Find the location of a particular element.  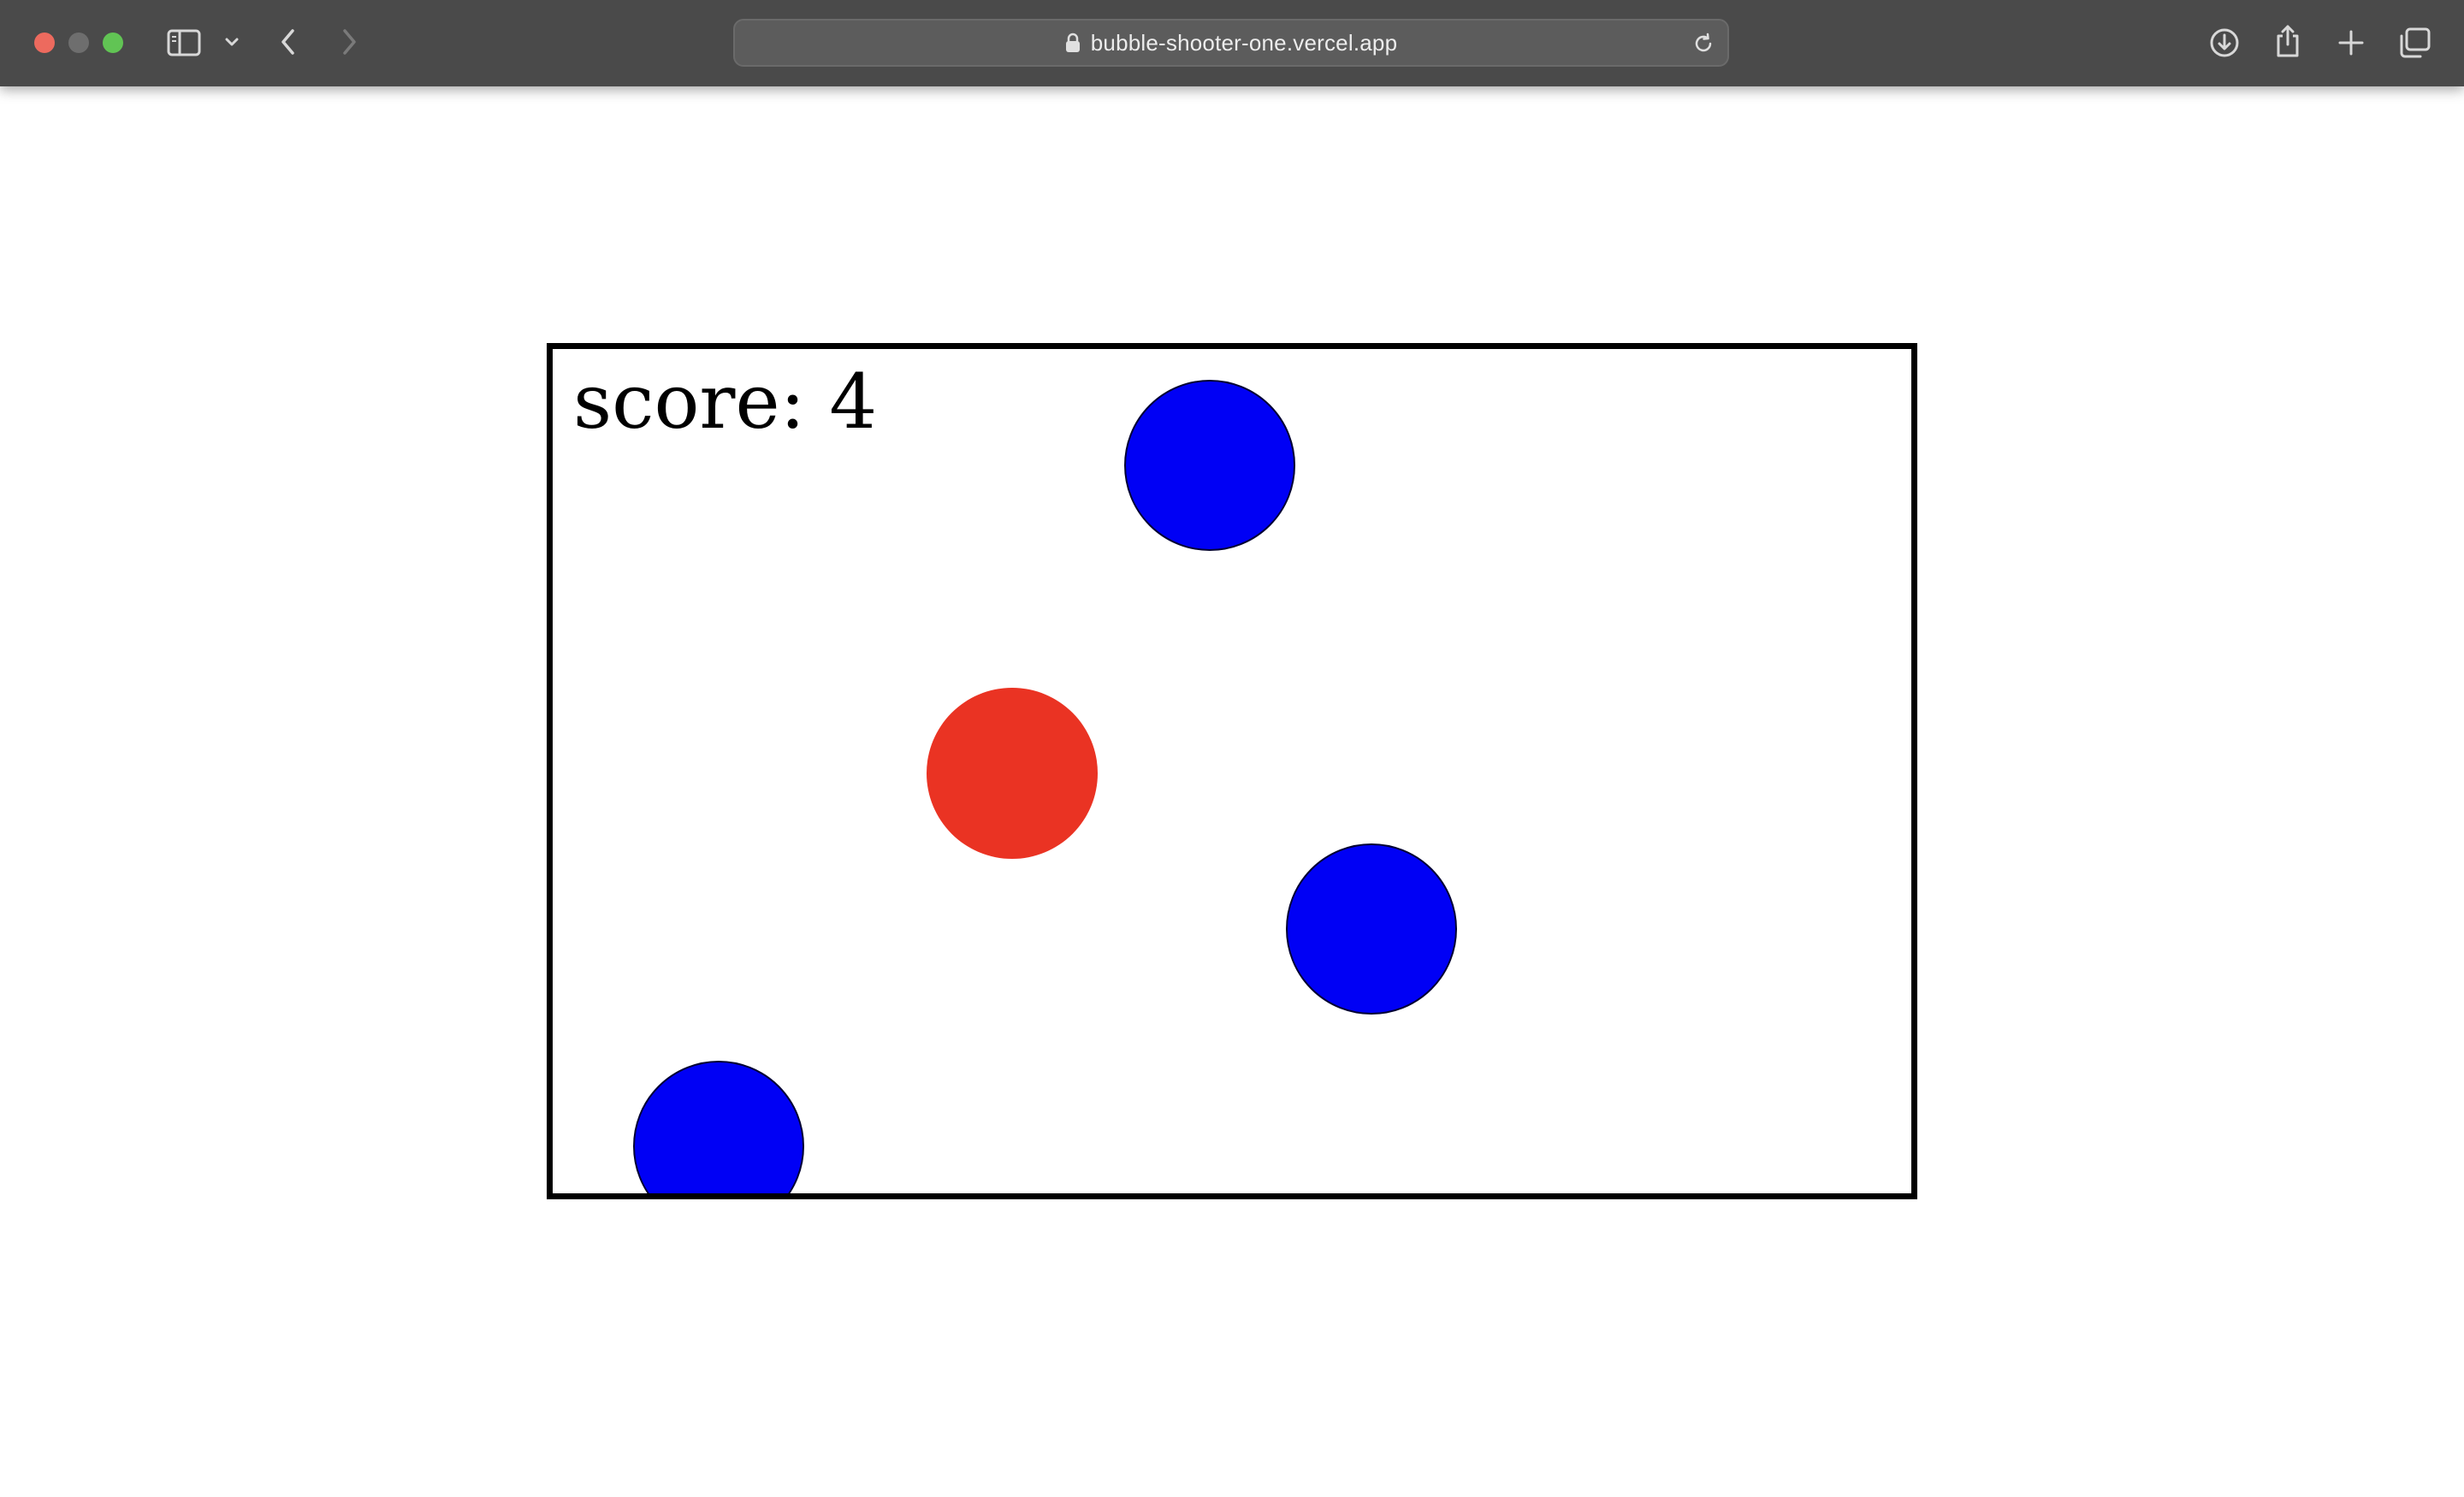

minimize-window-button is located at coordinates (78, 43).